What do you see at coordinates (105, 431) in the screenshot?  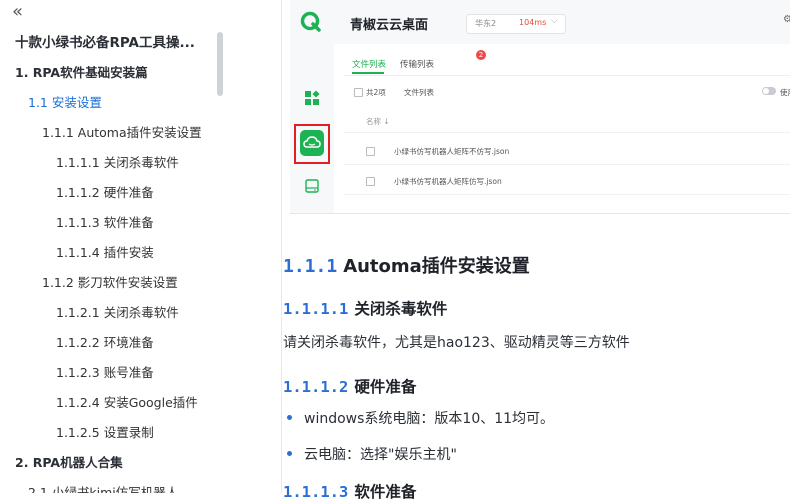 I see `toc-item-1-1-2-5: 1.1.2.5 设置录制` at bounding box center [105, 431].